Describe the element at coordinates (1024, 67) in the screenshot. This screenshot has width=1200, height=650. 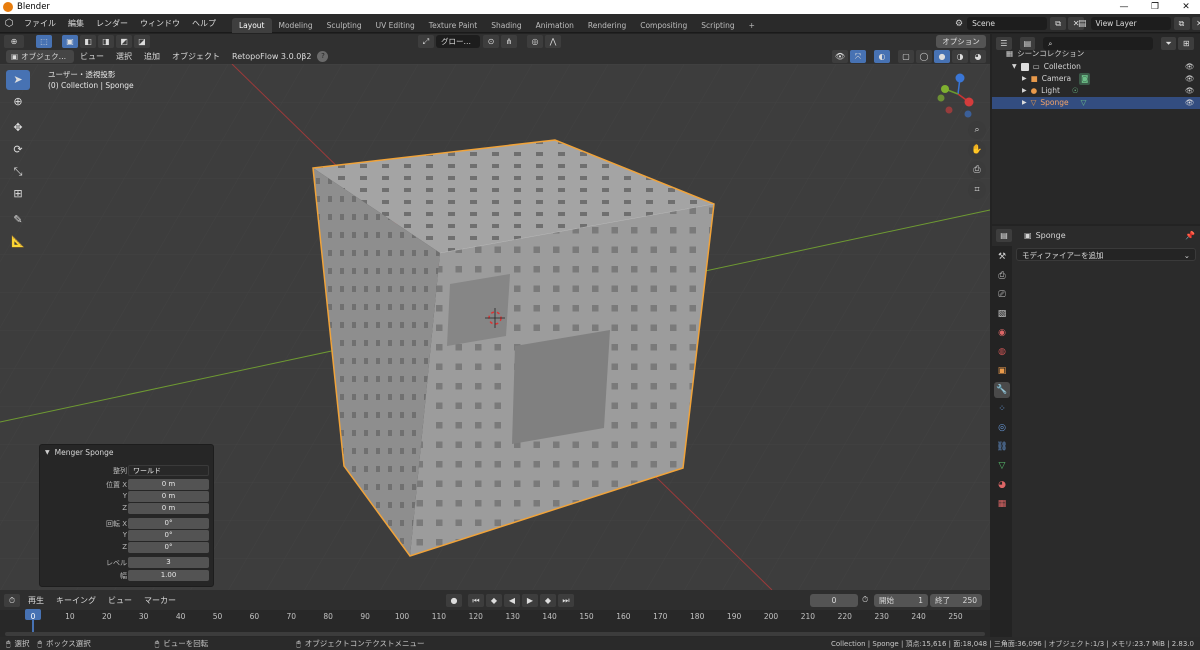
I see `checkbox-icon` at that location.